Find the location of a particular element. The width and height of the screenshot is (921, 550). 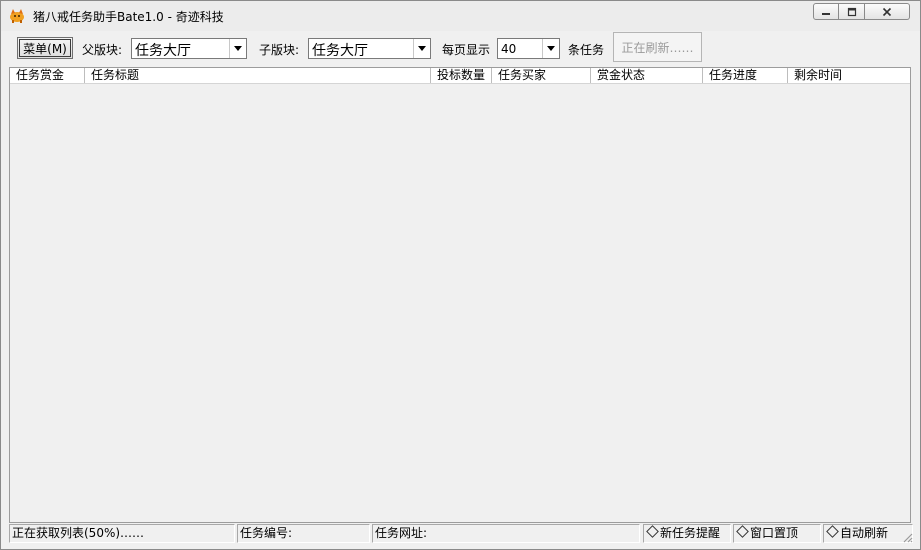

maximize-icon is located at coordinates (851, 11).